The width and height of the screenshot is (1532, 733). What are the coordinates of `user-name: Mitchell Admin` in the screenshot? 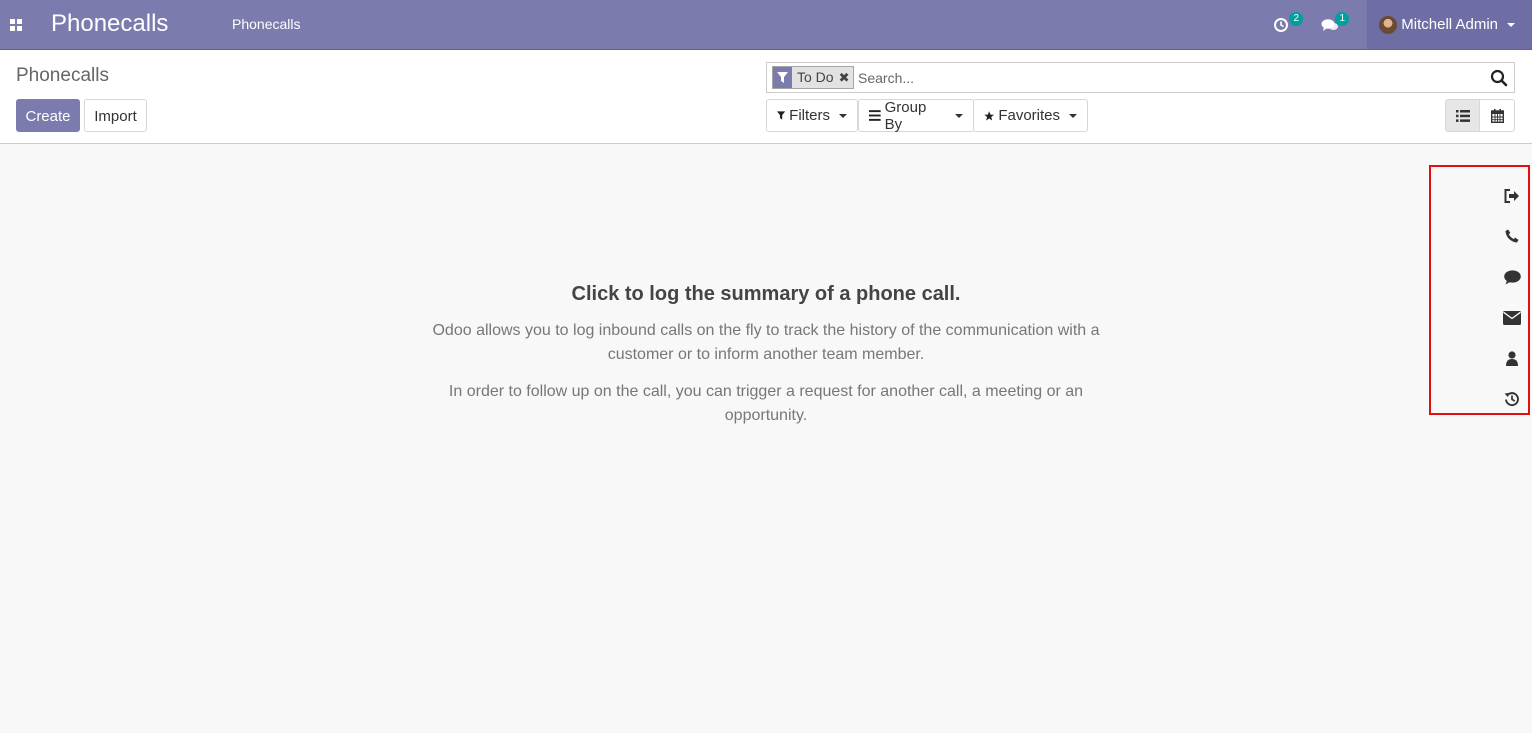 It's located at (1449, 24).